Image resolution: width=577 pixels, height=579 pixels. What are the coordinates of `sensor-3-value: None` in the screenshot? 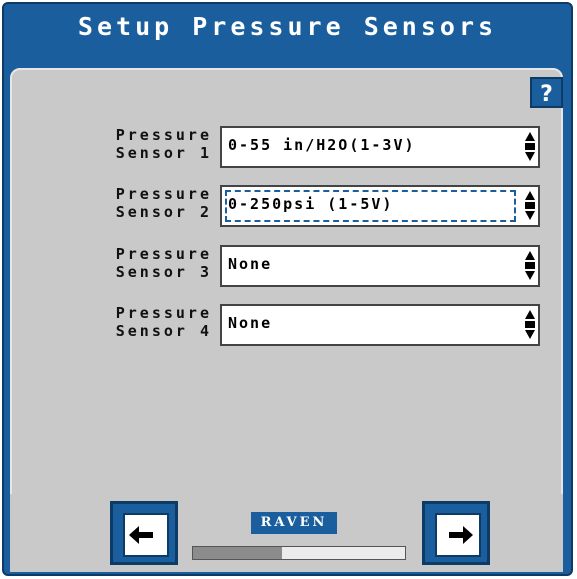 It's located at (250, 264).